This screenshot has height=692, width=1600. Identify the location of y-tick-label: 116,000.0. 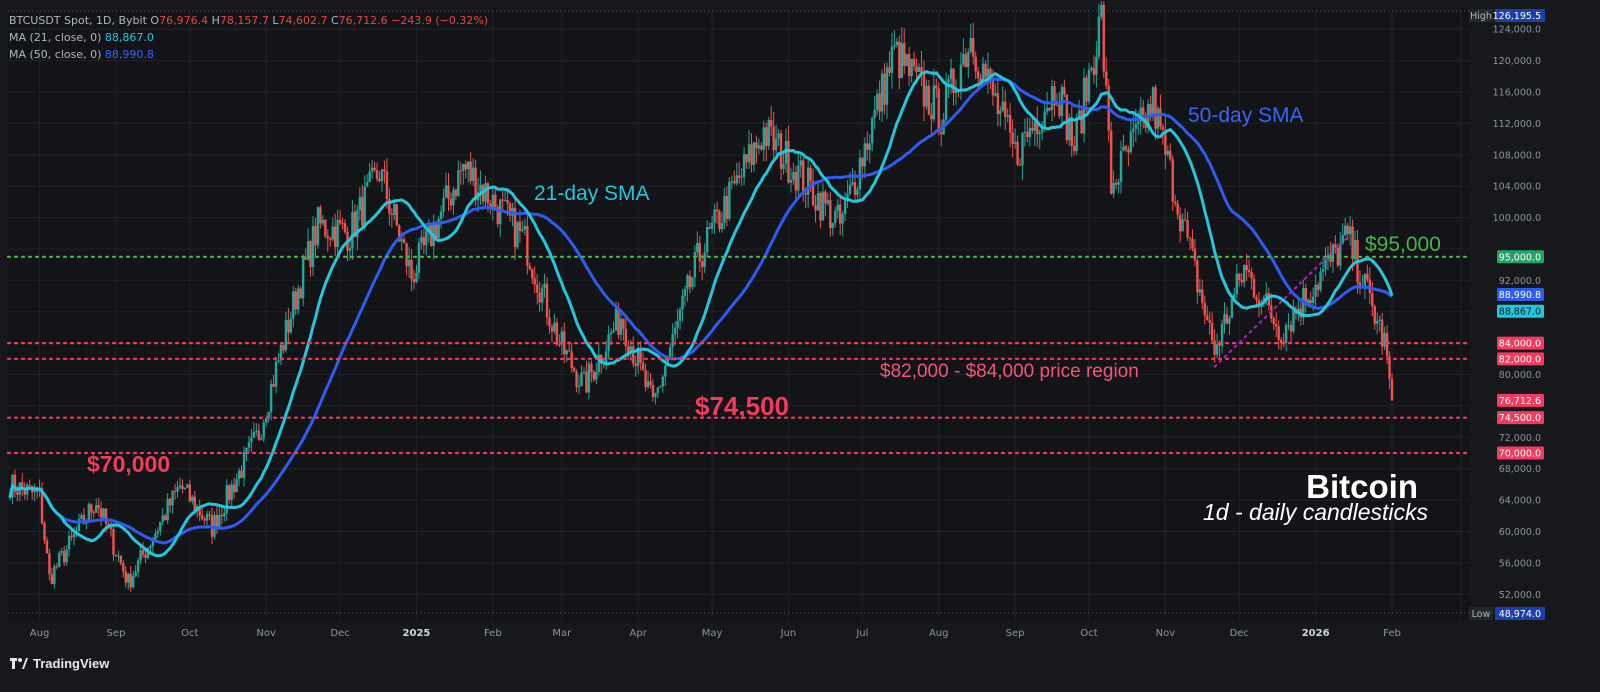
(1517, 93).